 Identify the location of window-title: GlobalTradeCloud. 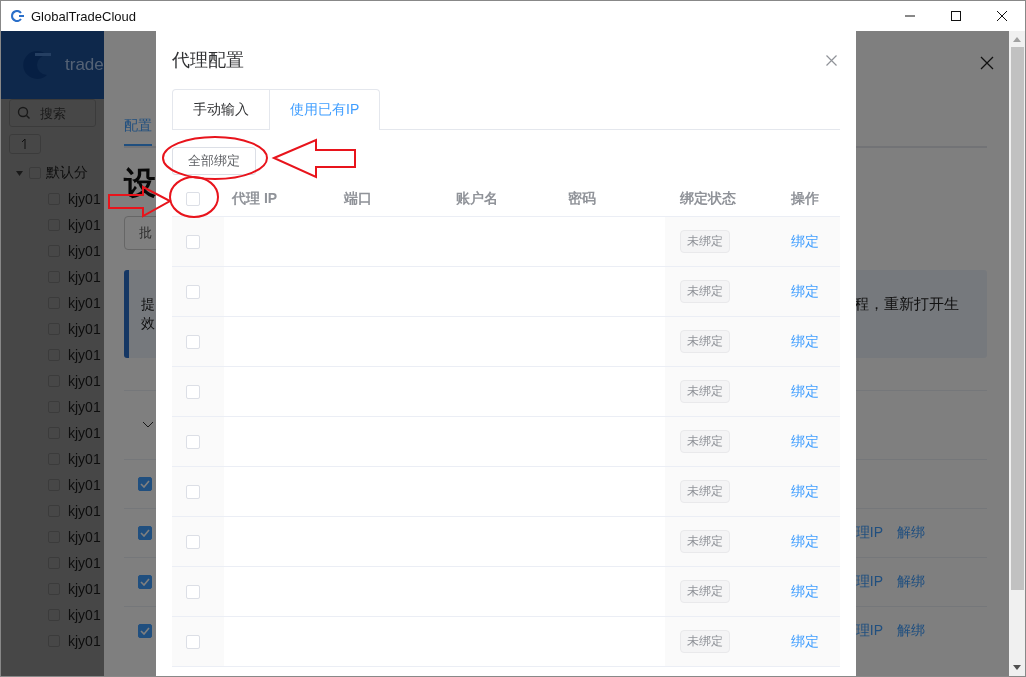
(84, 16).